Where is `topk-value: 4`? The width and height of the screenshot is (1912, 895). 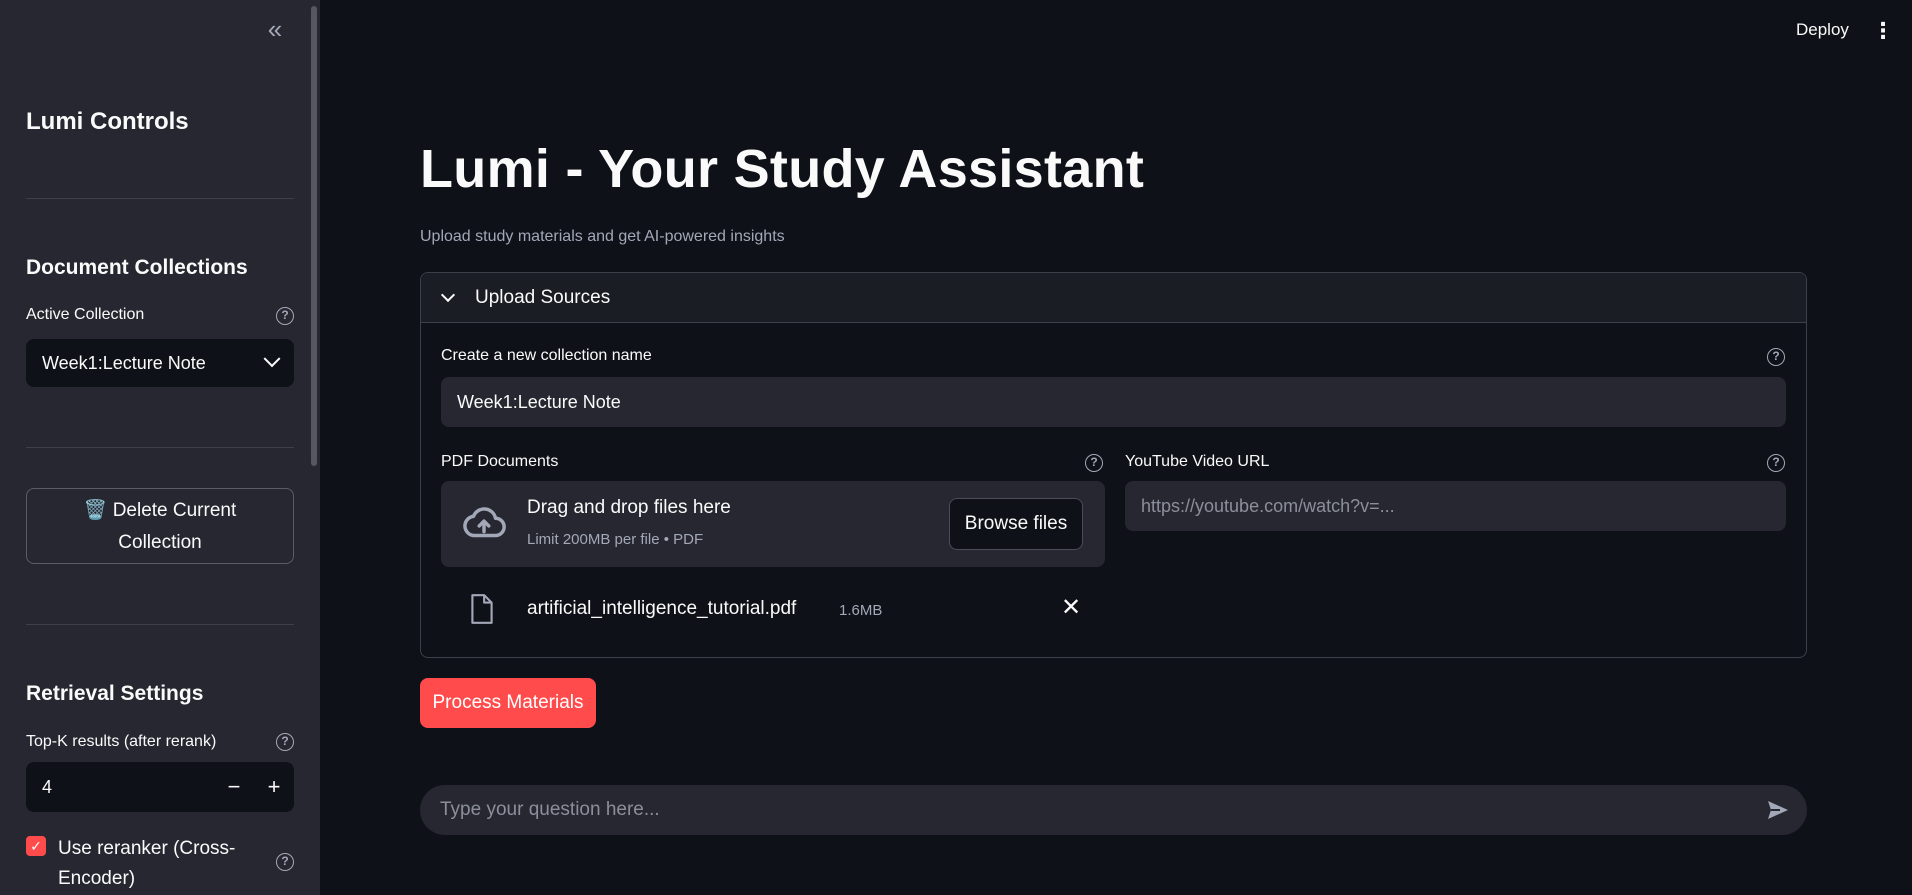 topk-value: 4 is located at coordinates (128, 787).